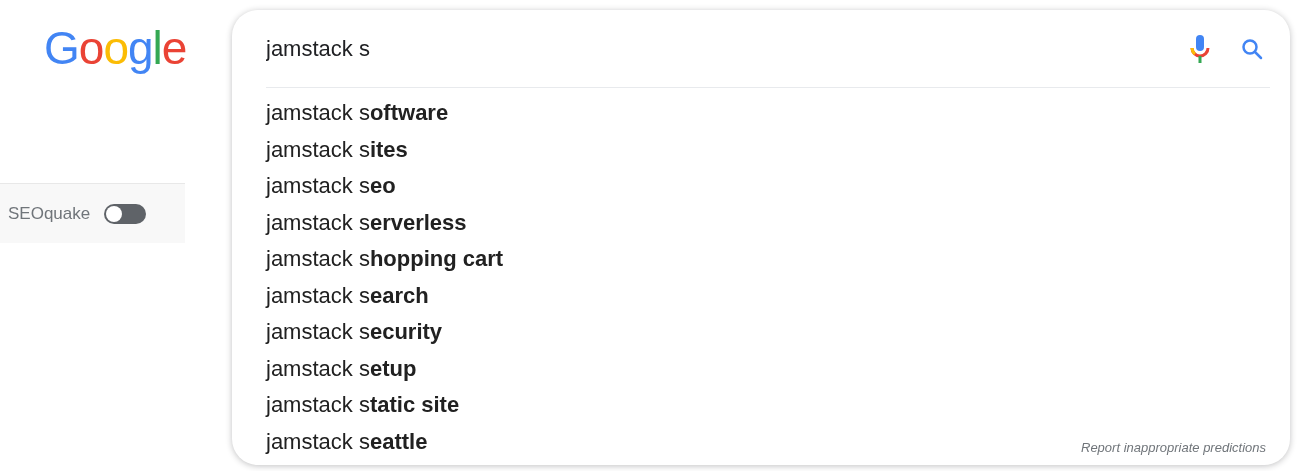 This screenshot has height=471, width=1298. Describe the element at coordinates (49, 213) in the screenshot. I see `extension-label: SEOquake` at that location.